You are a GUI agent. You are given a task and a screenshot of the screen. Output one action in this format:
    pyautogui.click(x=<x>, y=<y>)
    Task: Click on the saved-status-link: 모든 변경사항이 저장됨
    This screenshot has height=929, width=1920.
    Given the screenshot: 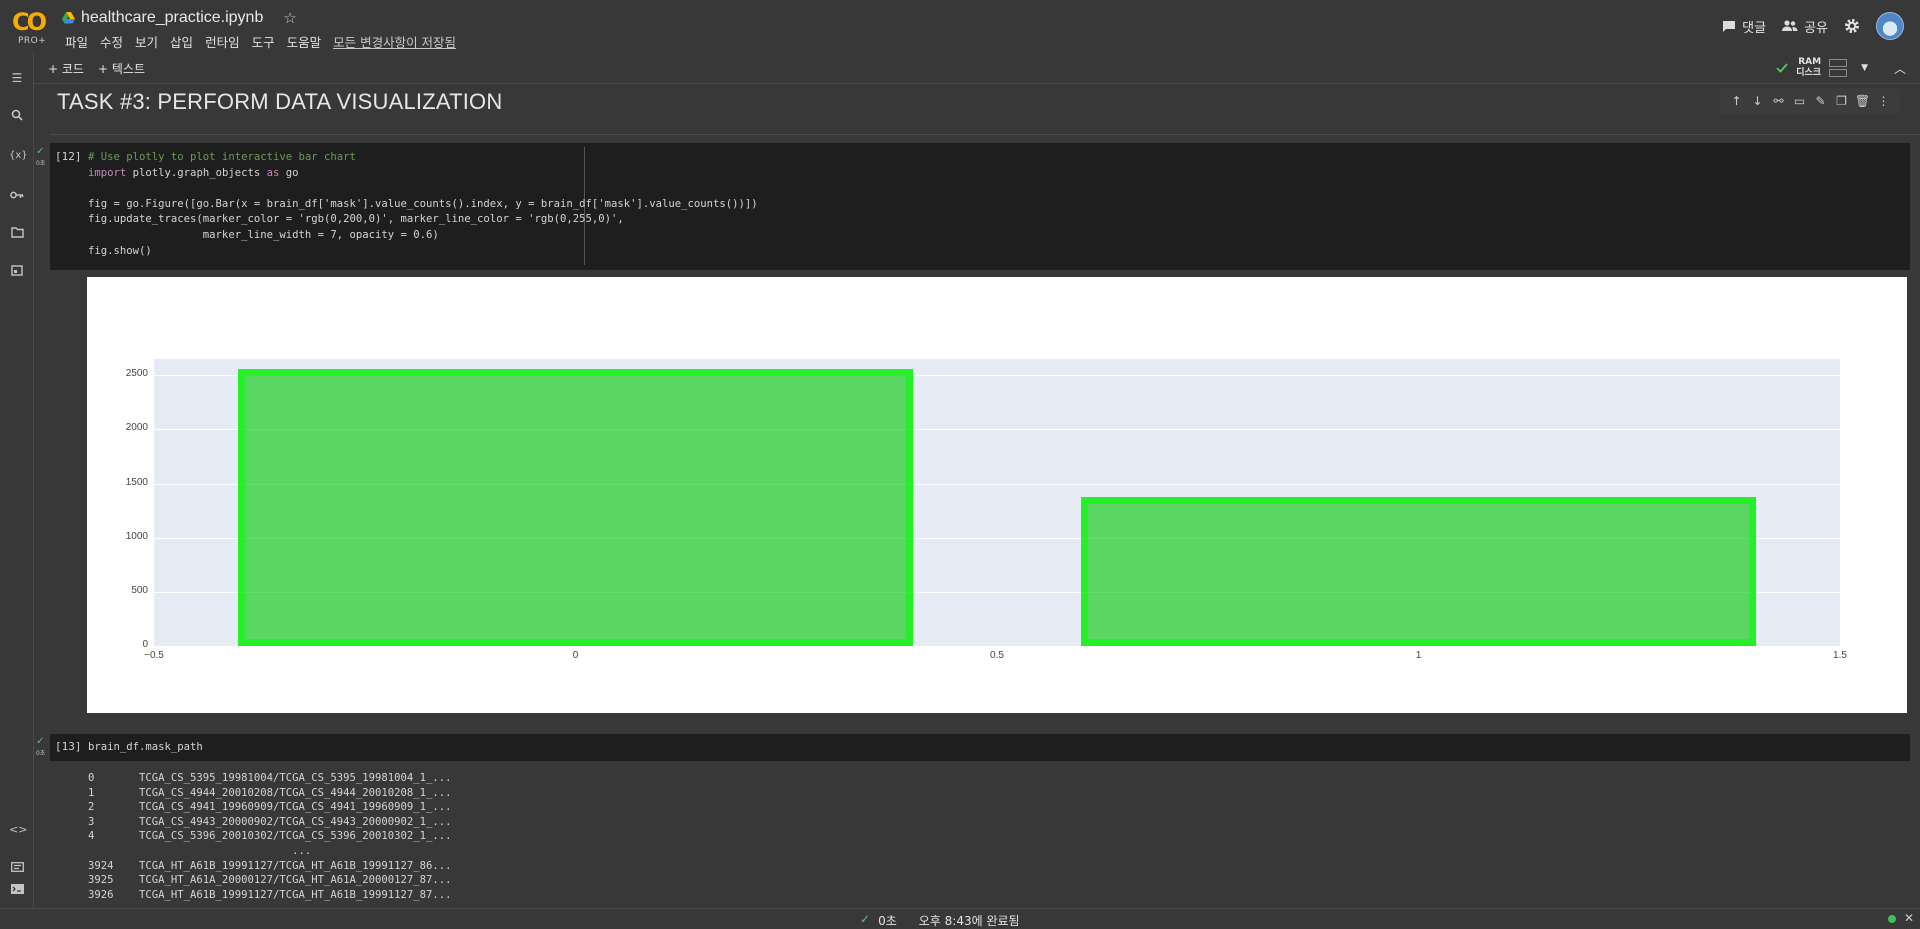 What is the action you would take?
    pyautogui.click(x=394, y=41)
    